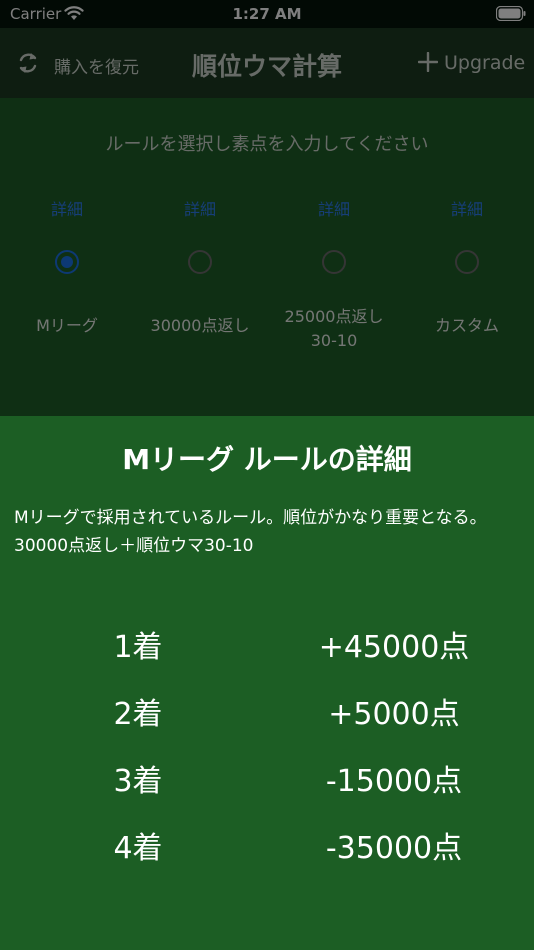  What do you see at coordinates (394, 647) in the screenshot?
I see `points-value-1: +45000点` at bounding box center [394, 647].